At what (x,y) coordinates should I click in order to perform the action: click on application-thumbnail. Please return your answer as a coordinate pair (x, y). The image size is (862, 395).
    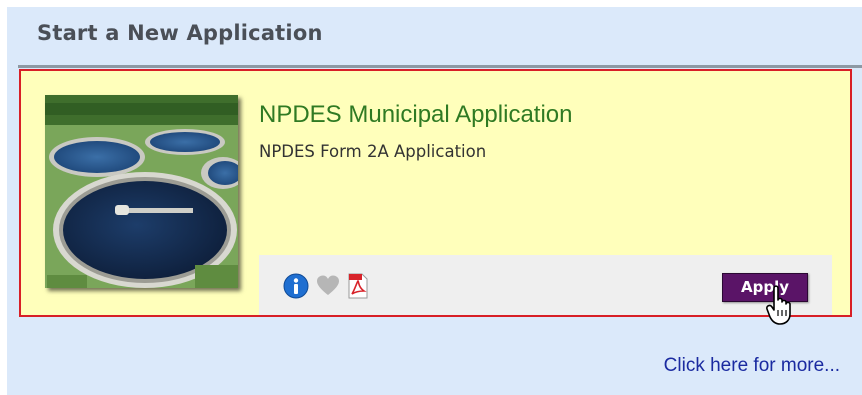
    Looking at the image, I should click on (141, 191).